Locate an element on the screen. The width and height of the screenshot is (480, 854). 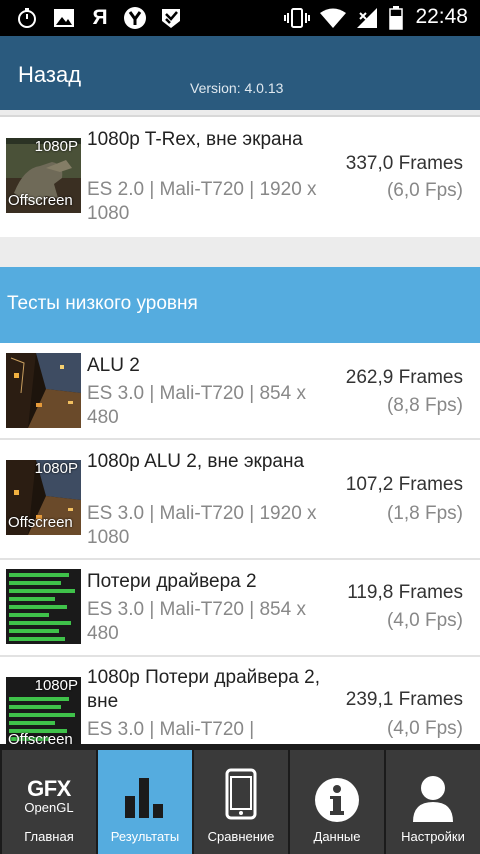
nav-data: Данные is located at coordinates (337, 802).